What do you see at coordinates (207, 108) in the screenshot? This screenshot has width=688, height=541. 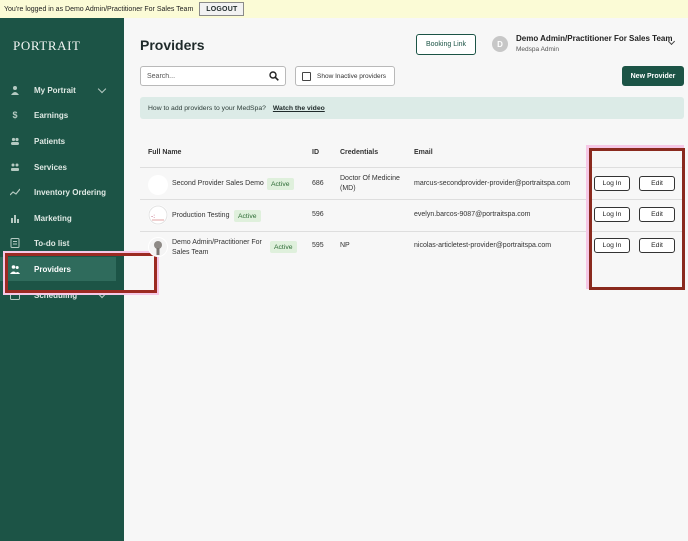 I see `info-question: How to add providers to your MedSpa?` at bounding box center [207, 108].